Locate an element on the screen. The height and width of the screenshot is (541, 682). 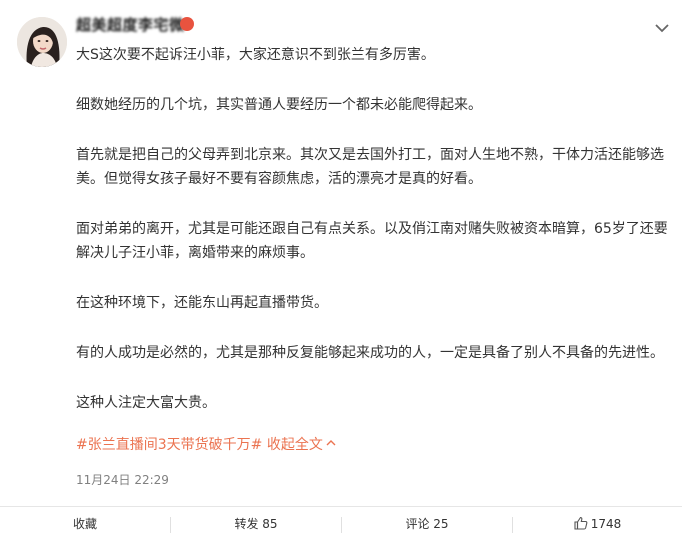
comment-label: 评论 25 is located at coordinates (427, 524).